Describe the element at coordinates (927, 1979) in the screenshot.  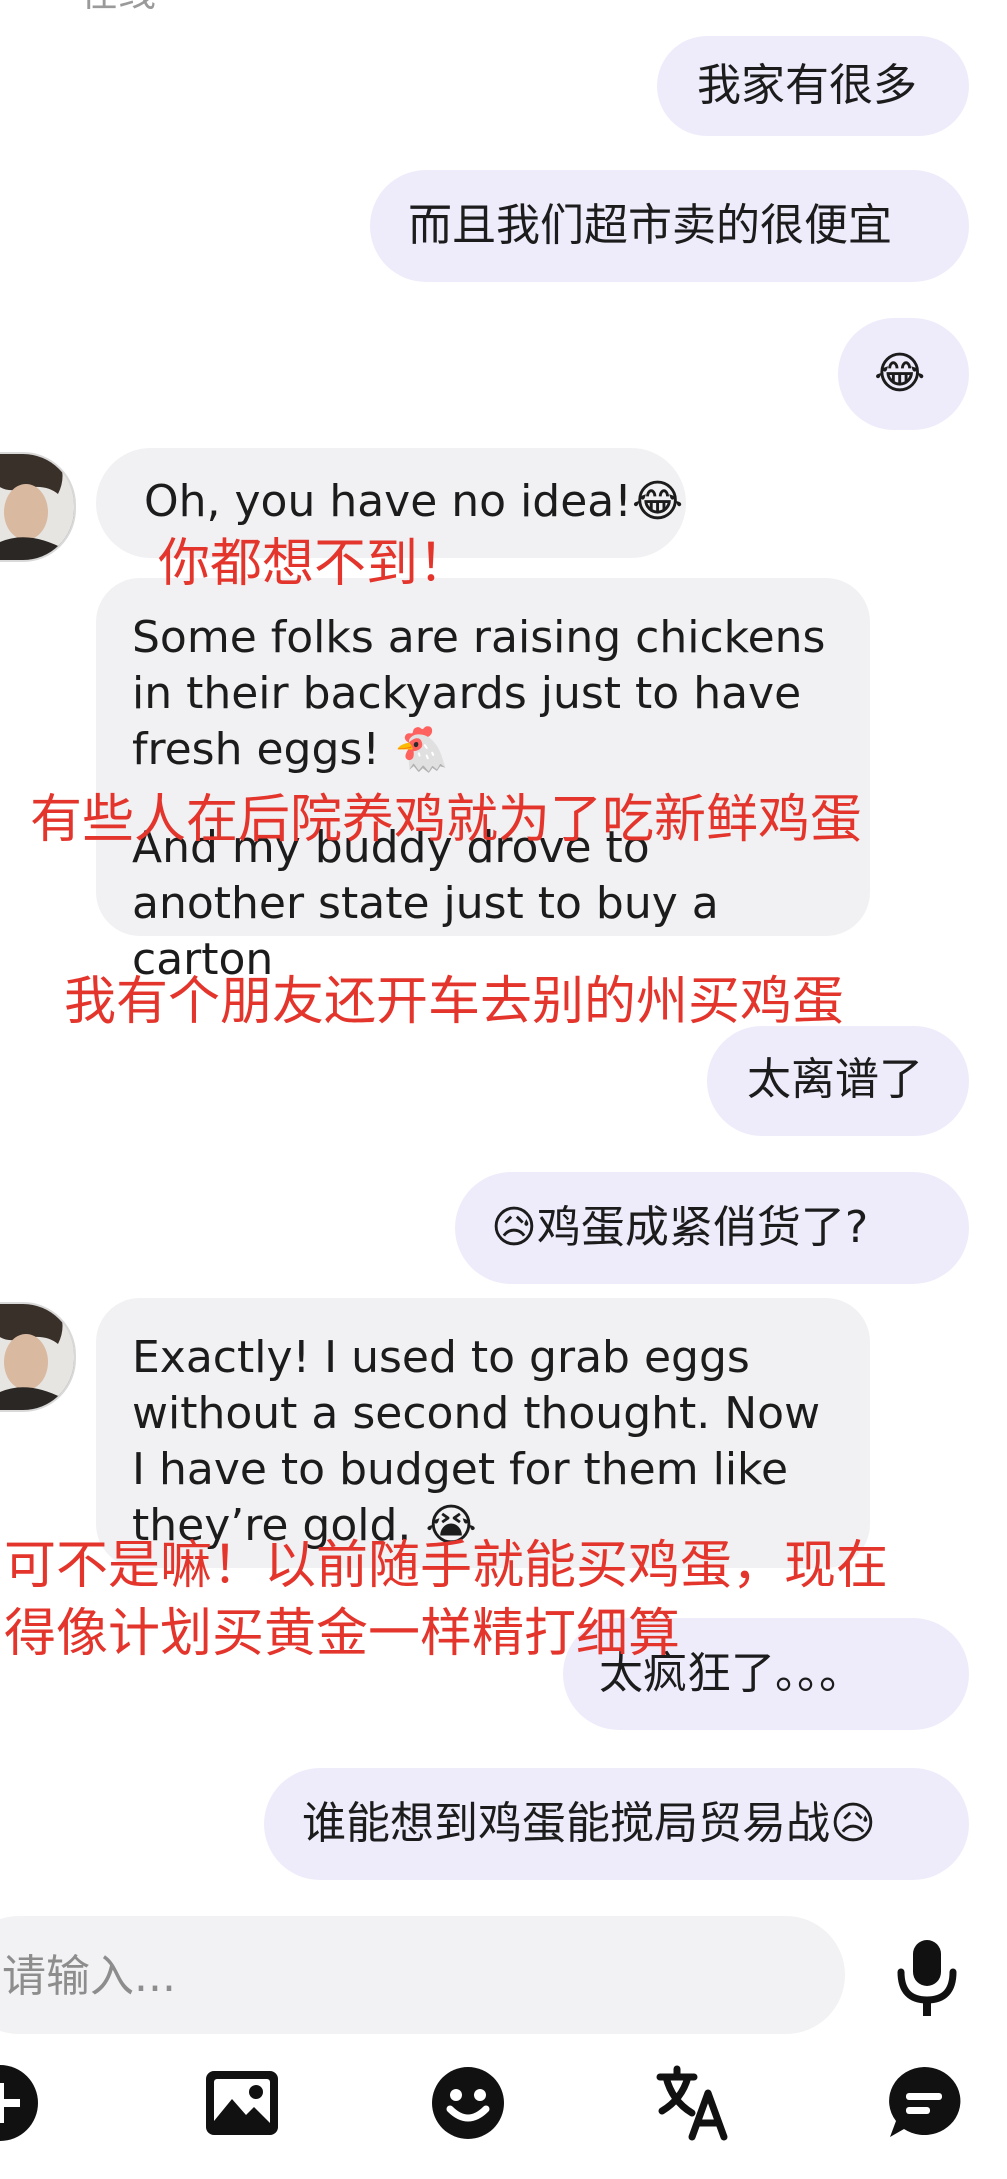
I see `microphone-icon` at that location.